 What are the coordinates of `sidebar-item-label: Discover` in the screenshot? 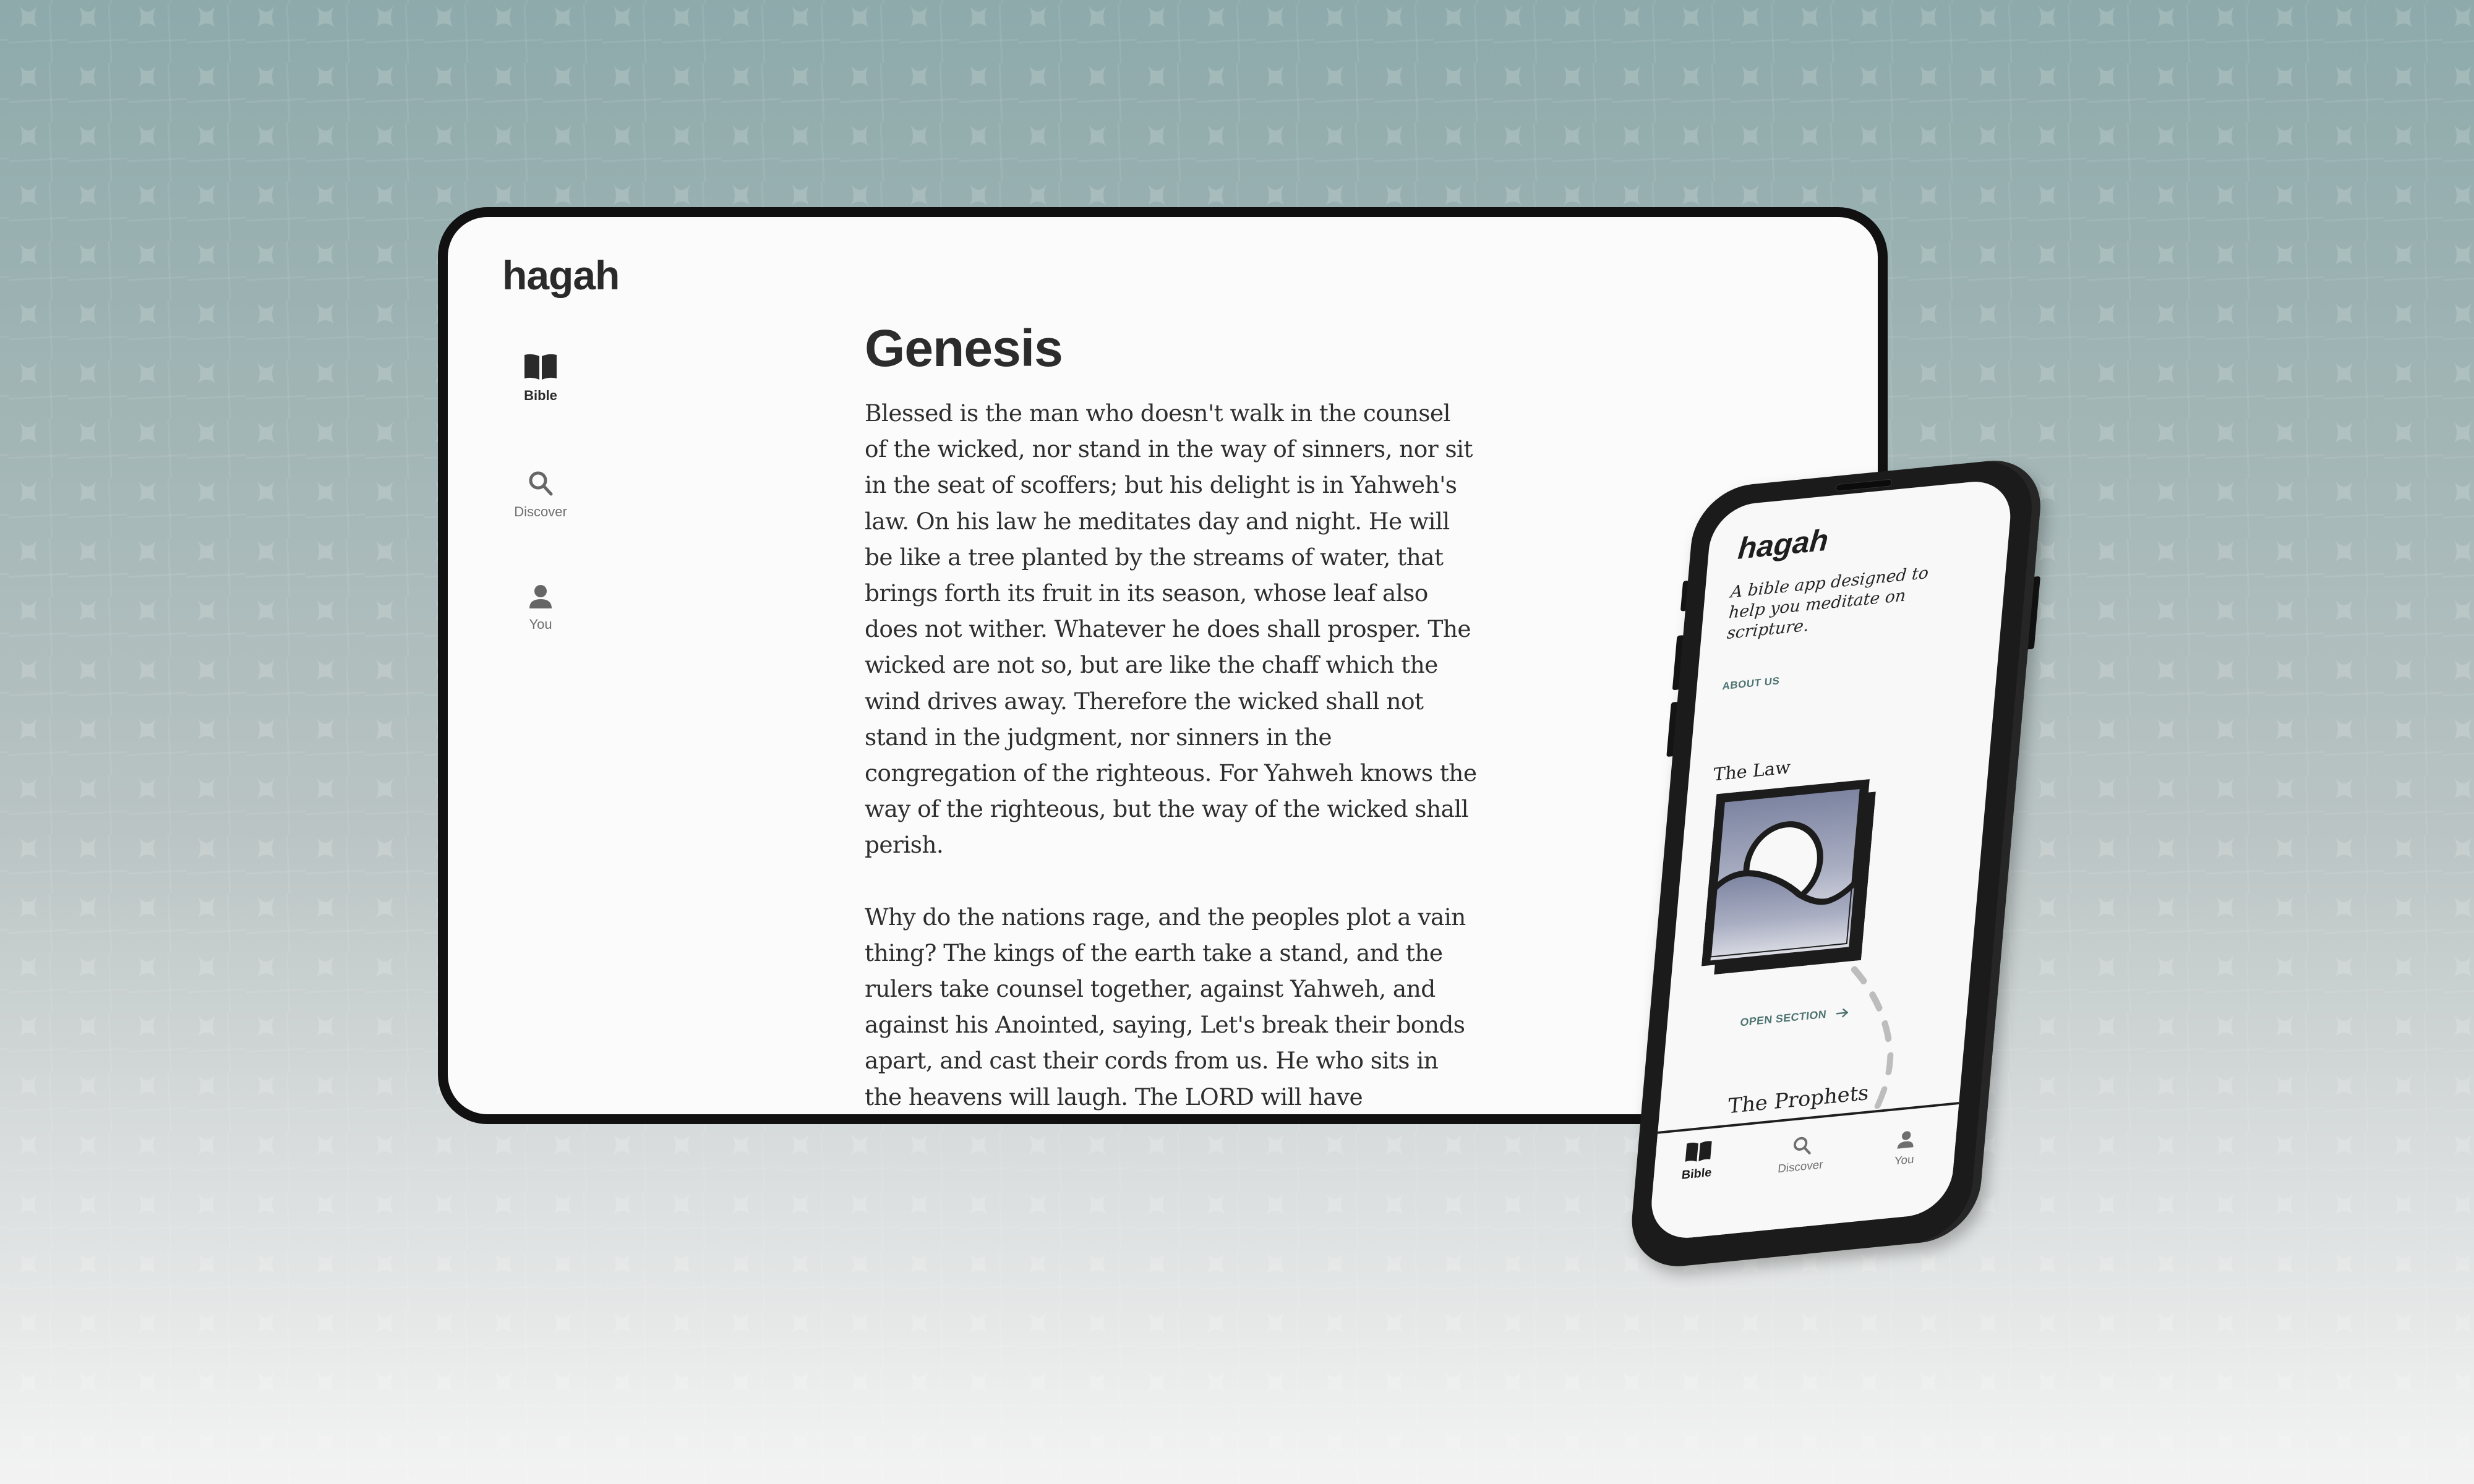 It's located at (540, 511).